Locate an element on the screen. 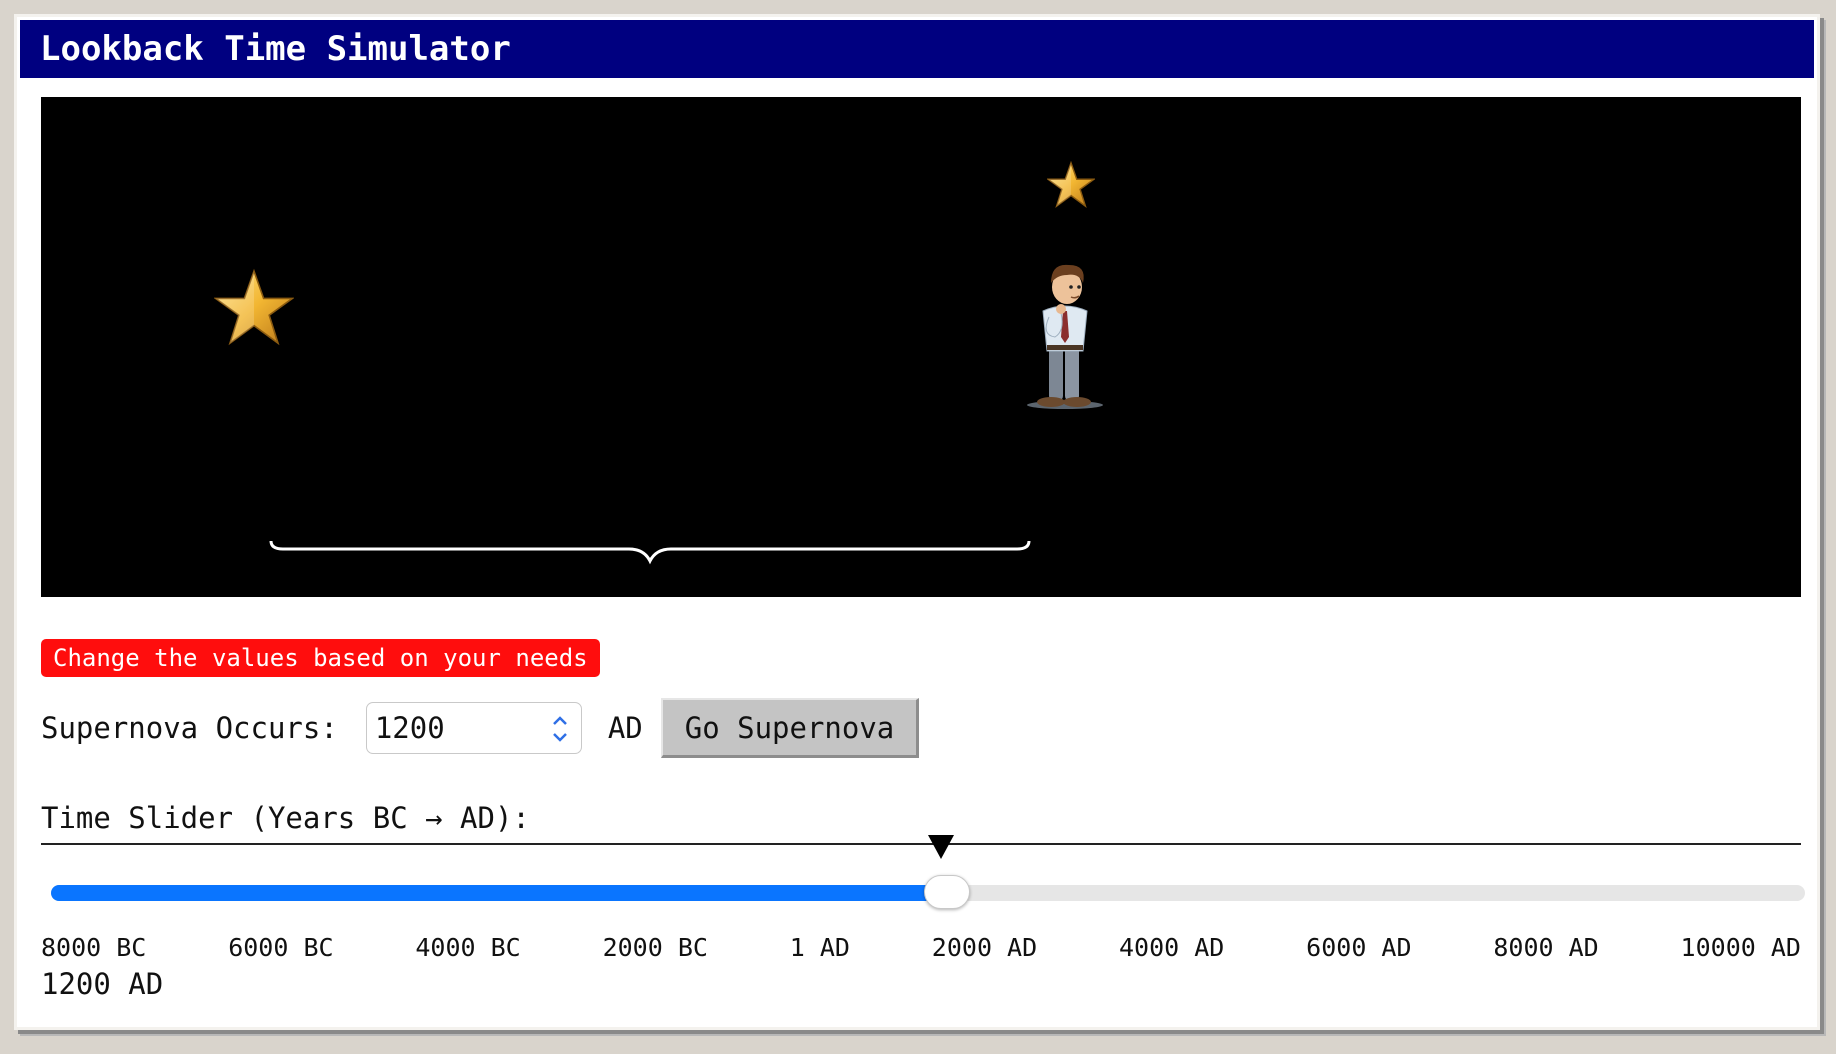 The height and width of the screenshot is (1054, 1836). supernova-label: Supernova Occurs: is located at coordinates (189, 728).